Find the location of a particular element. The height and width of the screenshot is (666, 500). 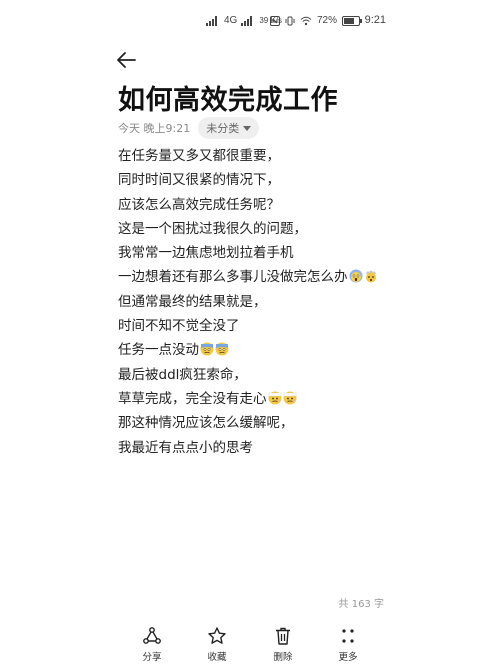

note-line: 最后被ddl疯狂索命， is located at coordinates (258, 375).